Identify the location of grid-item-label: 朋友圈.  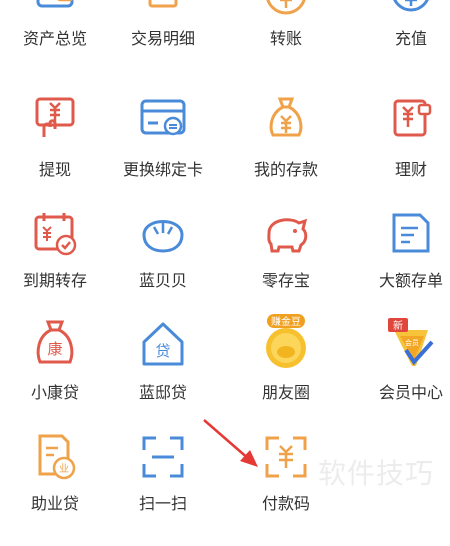
(285, 393).